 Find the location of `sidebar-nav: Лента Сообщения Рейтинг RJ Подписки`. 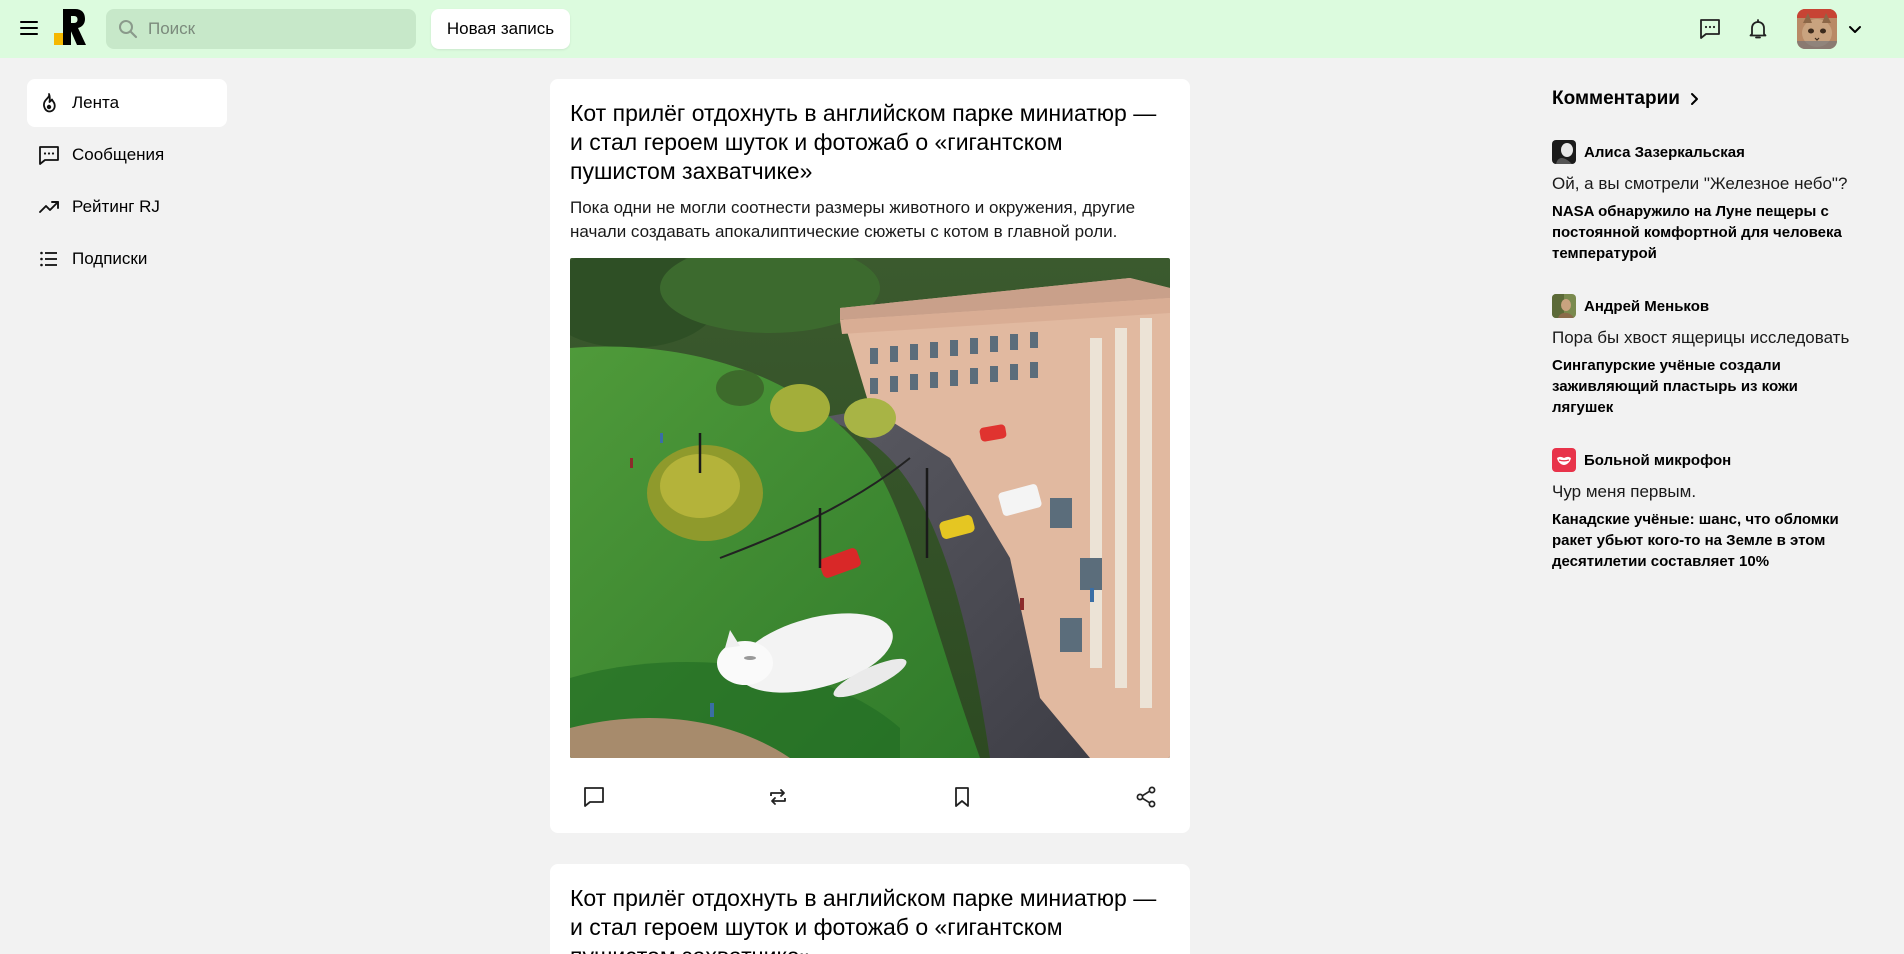

sidebar-nav: Лента Сообщения Рейтинг RJ Подписки is located at coordinates (127, 183).